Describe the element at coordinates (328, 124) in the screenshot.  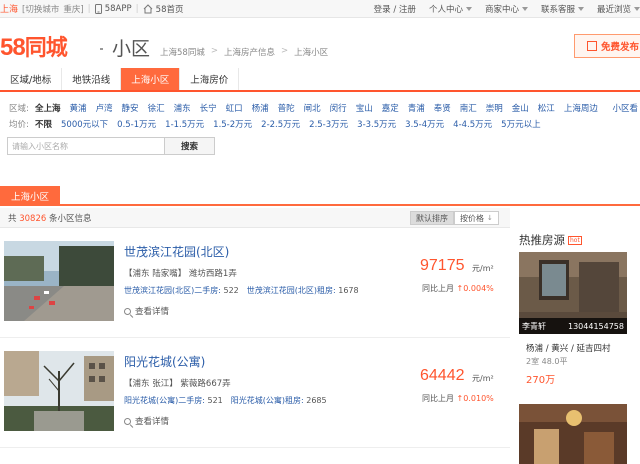
I see `price-option: 2.5-3万元` at that location.